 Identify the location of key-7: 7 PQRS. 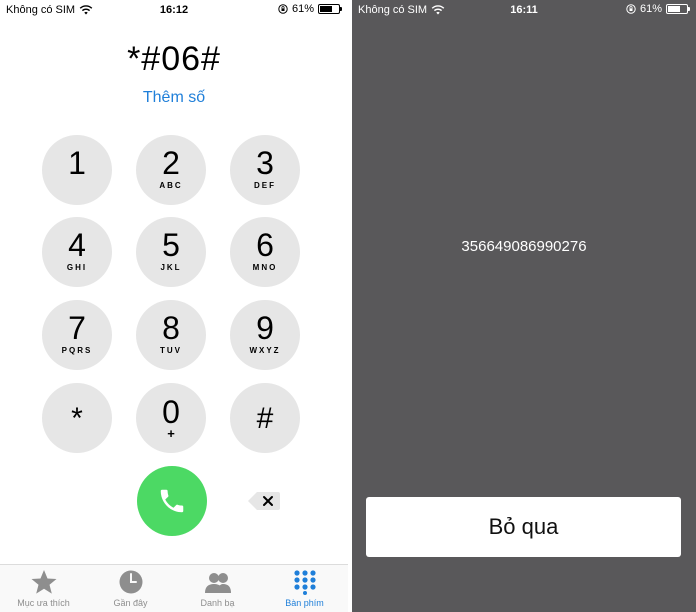
(77, 335).